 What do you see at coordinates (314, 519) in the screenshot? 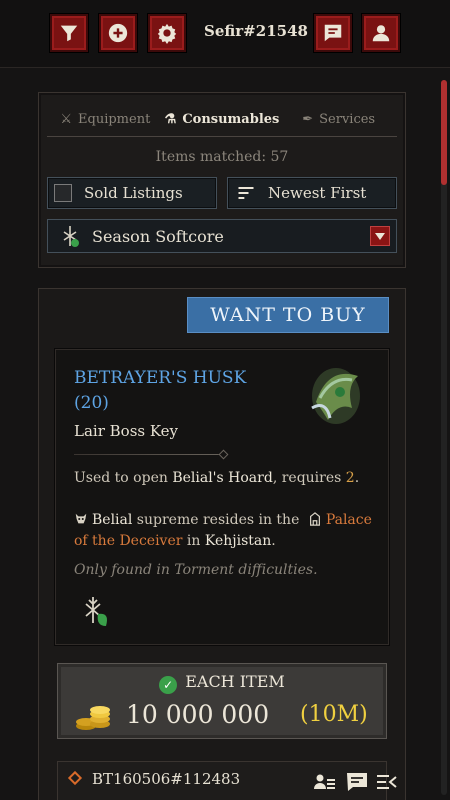
I see `dungeon-icon` at bounding box center [314, 519].